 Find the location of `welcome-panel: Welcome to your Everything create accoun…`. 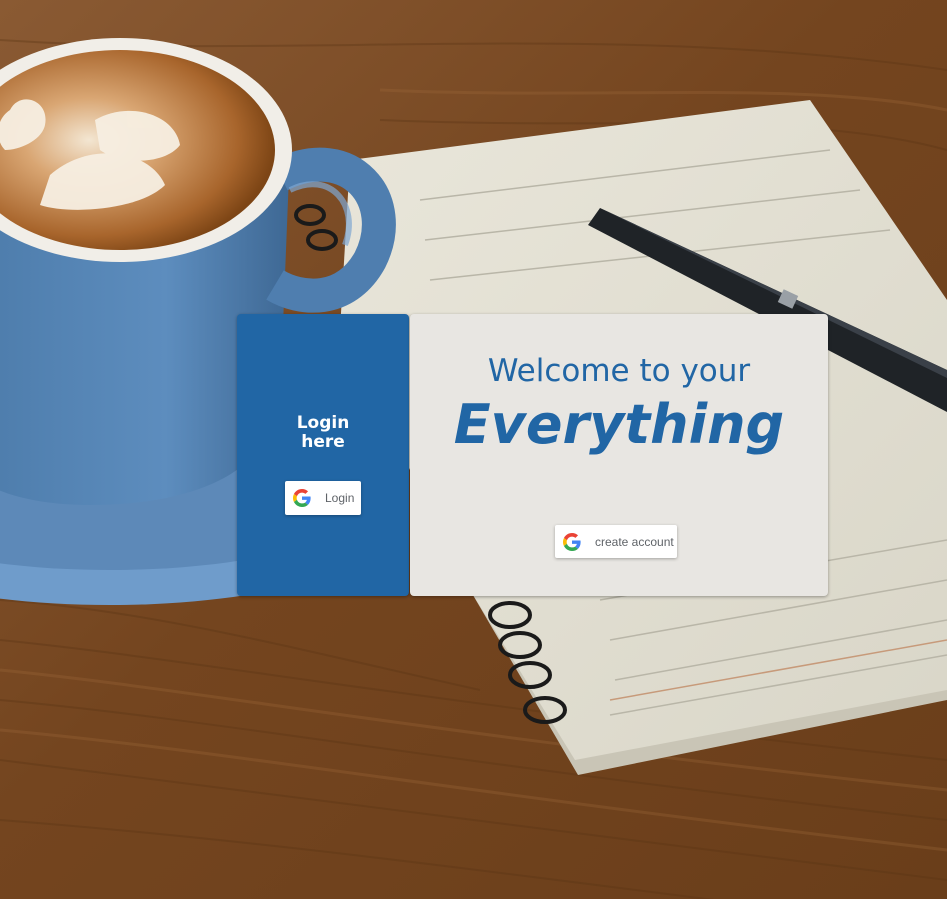

welcome-panel: Welcome to your Everything create accoun… is located at coordinates (619, 455).